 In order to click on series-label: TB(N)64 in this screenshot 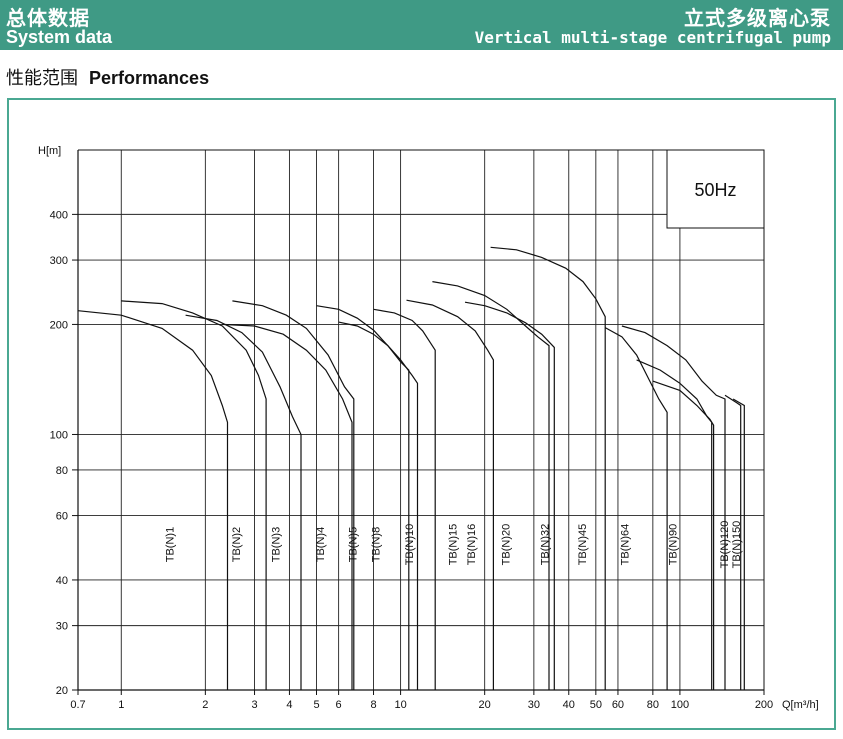, I will do `click(626, 545)`.